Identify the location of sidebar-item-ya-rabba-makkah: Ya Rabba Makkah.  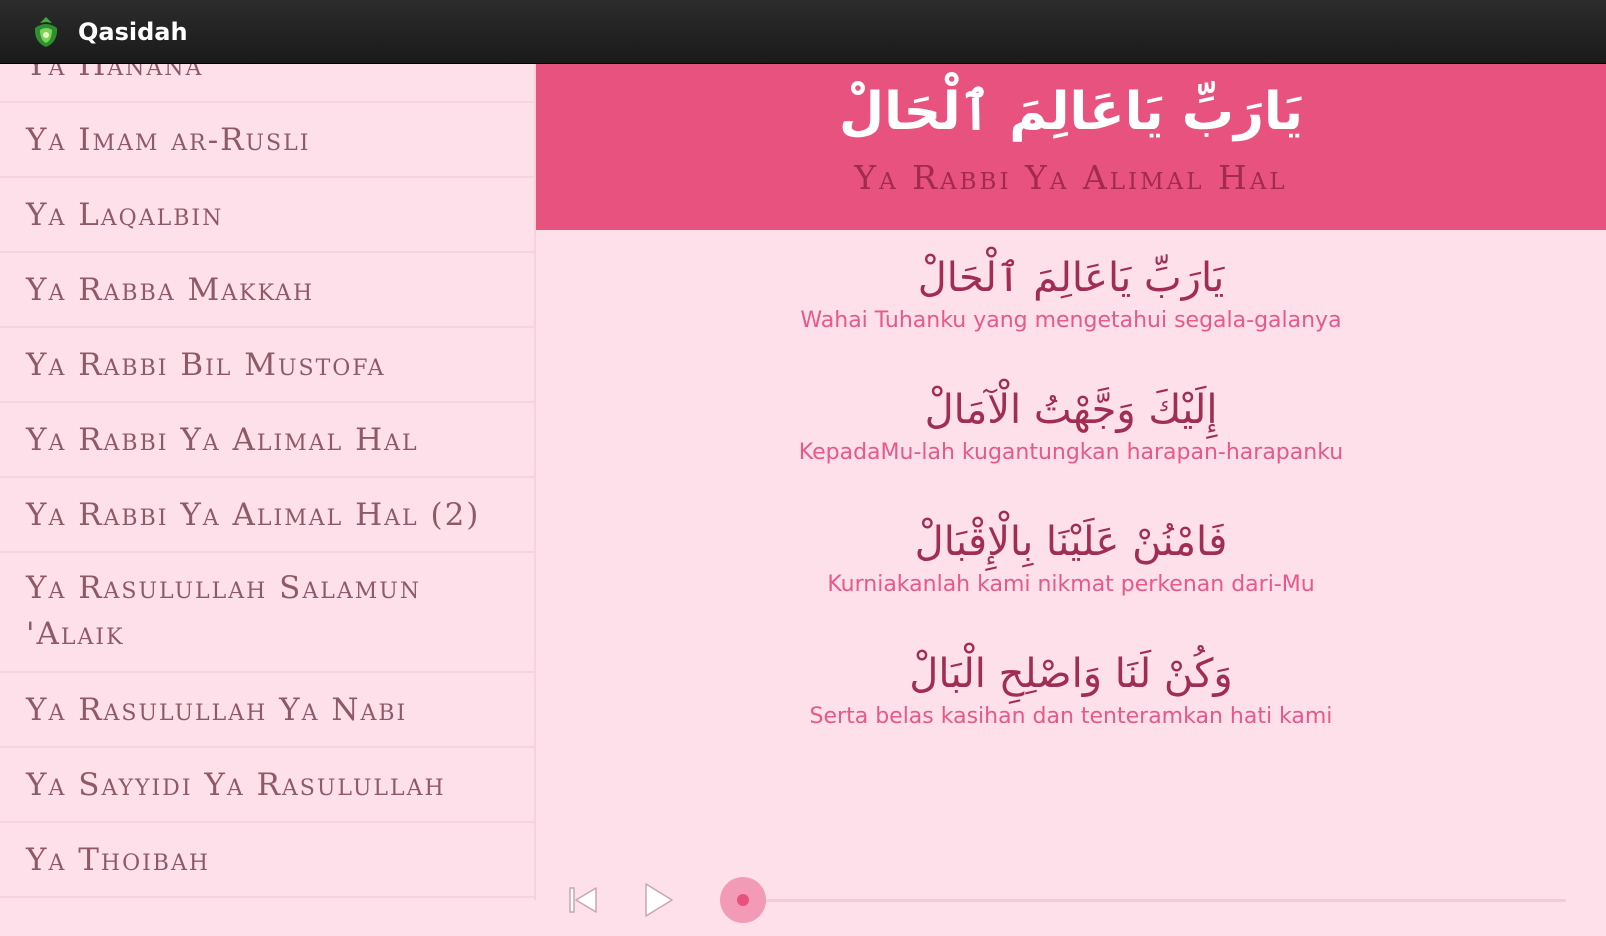
(267, 290).